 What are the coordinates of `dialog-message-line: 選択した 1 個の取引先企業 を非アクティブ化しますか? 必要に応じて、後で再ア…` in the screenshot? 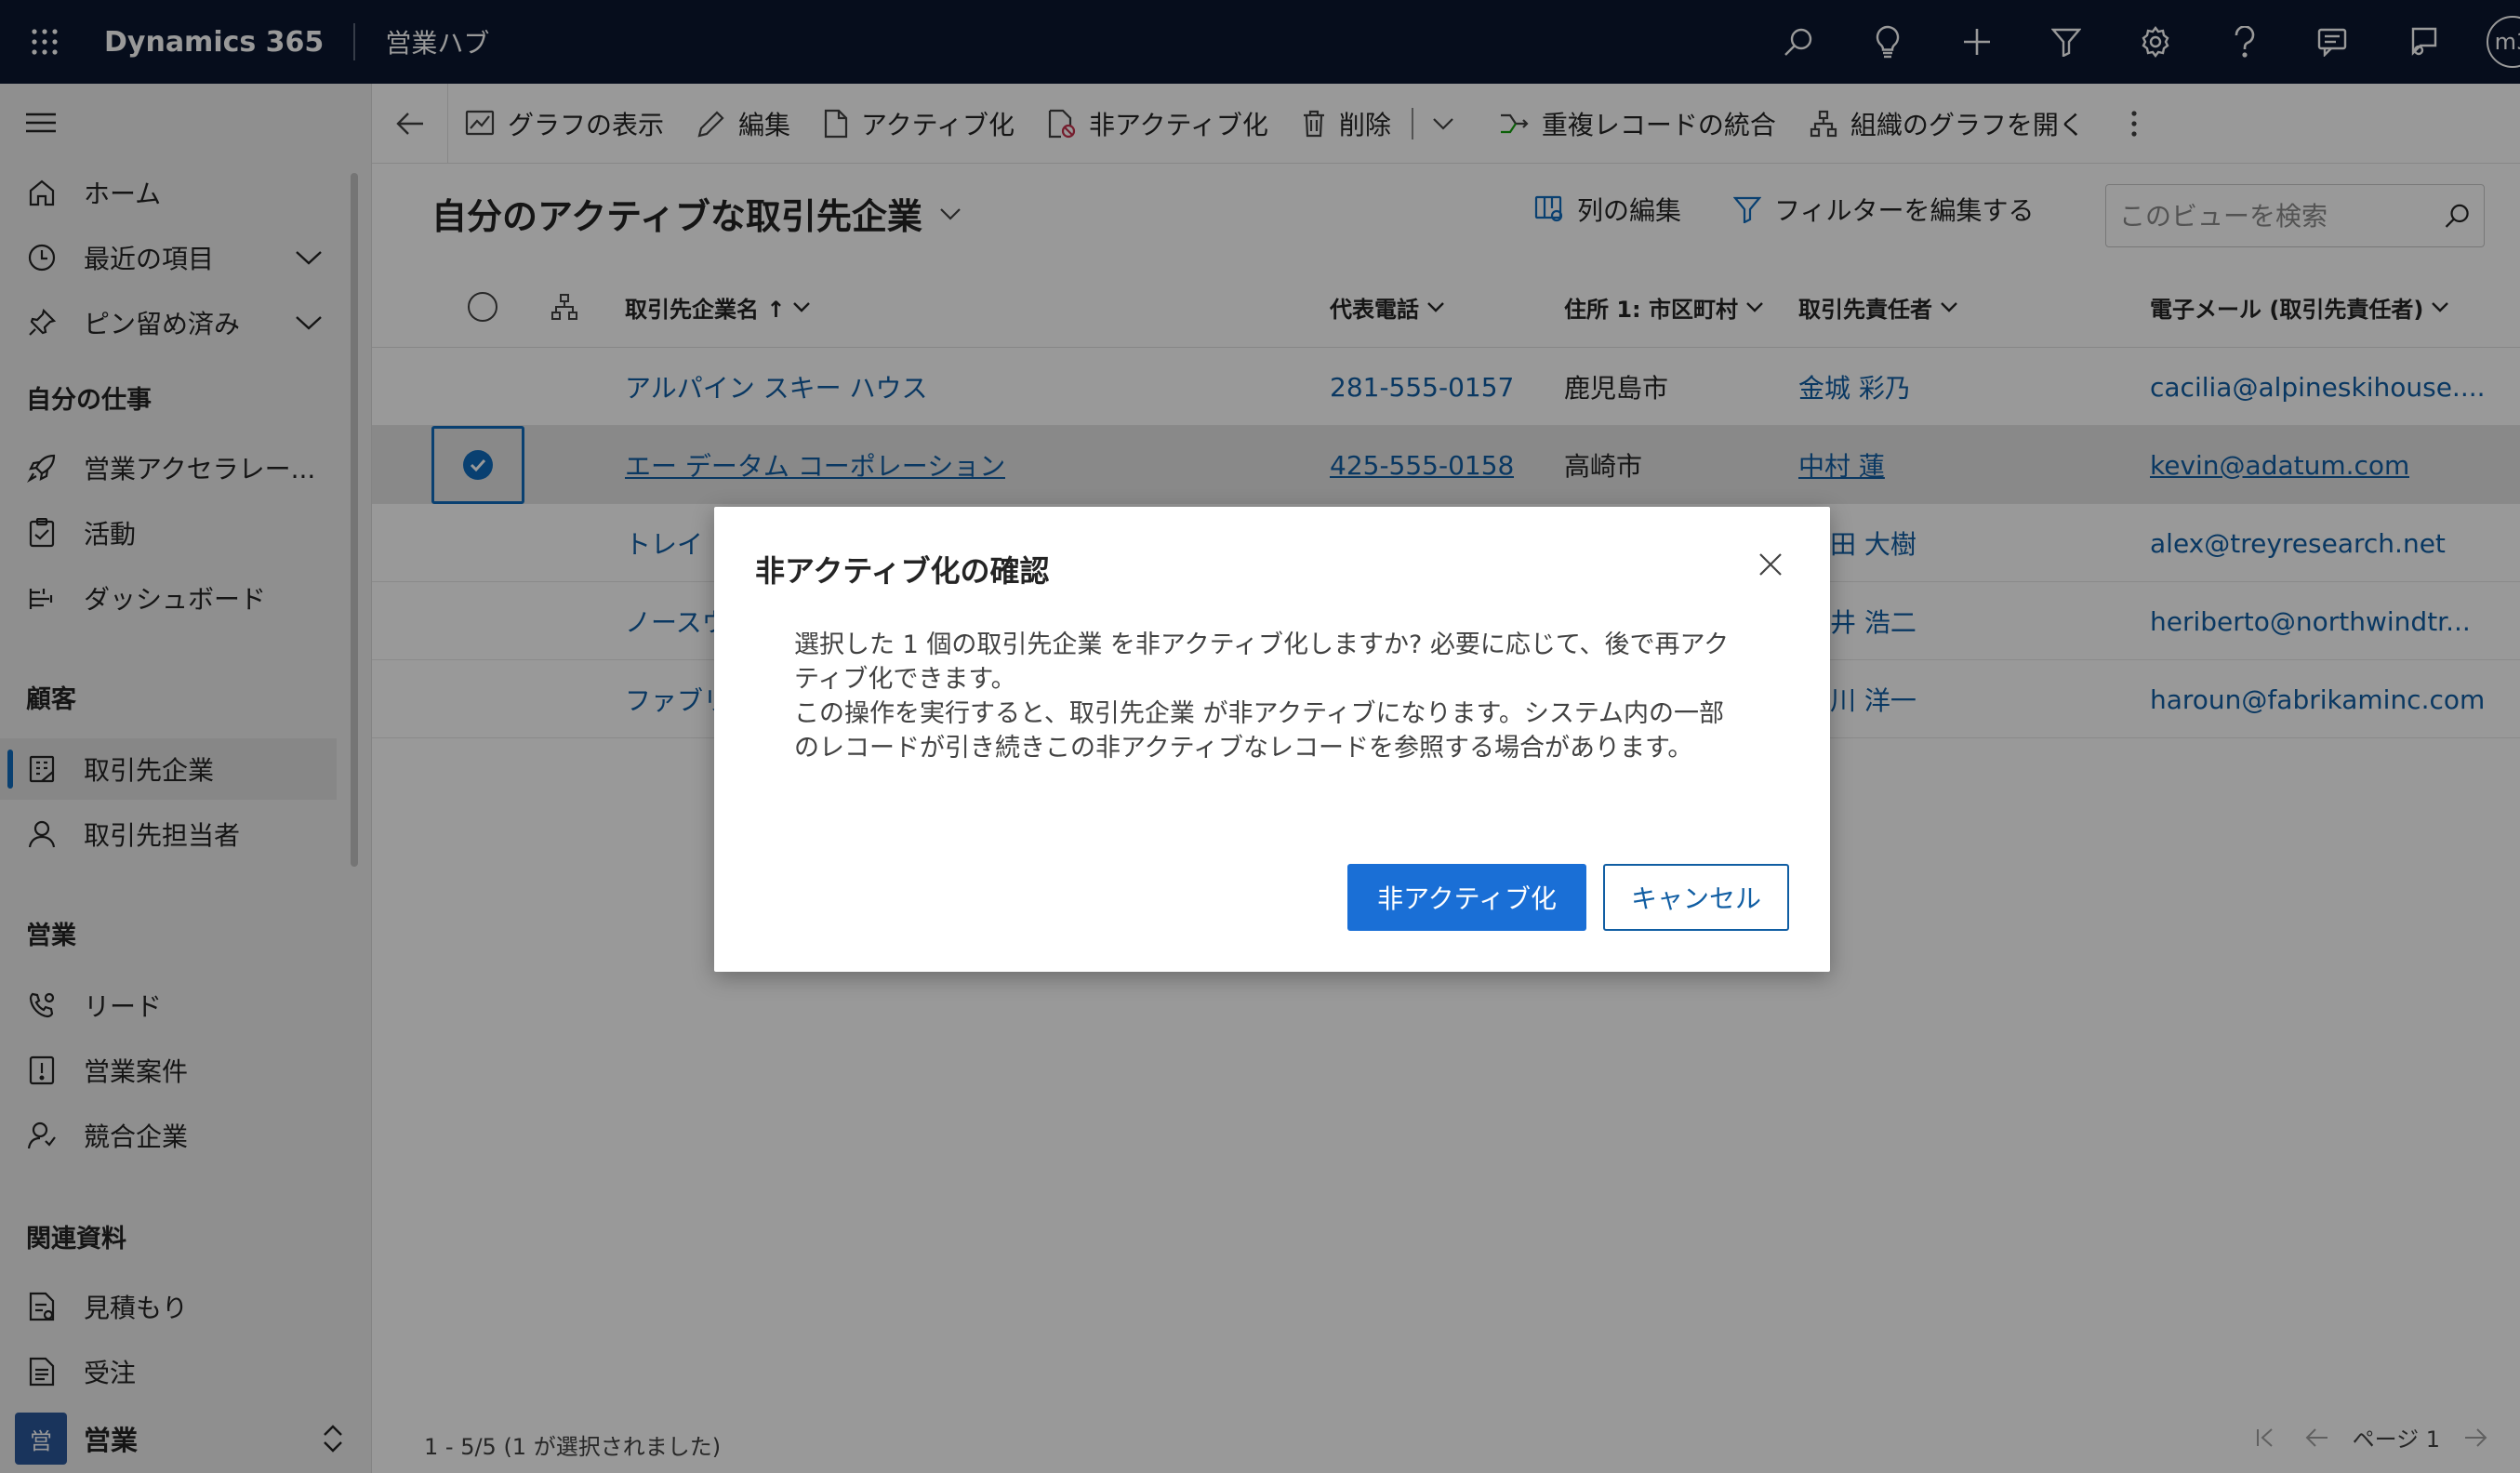 It's located at (1262, 662).